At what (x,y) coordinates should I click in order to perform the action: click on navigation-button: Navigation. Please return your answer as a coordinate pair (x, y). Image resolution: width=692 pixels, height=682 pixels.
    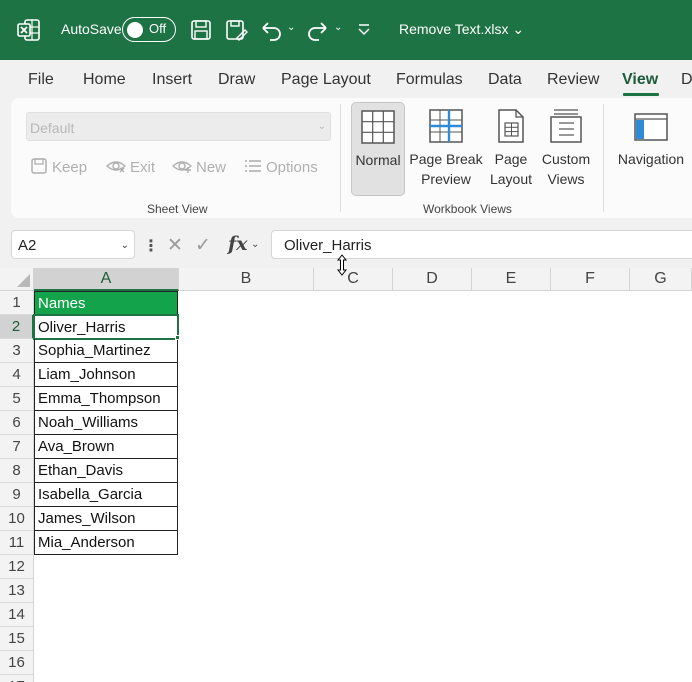
    Looking at the image, I should click on (651, 149).